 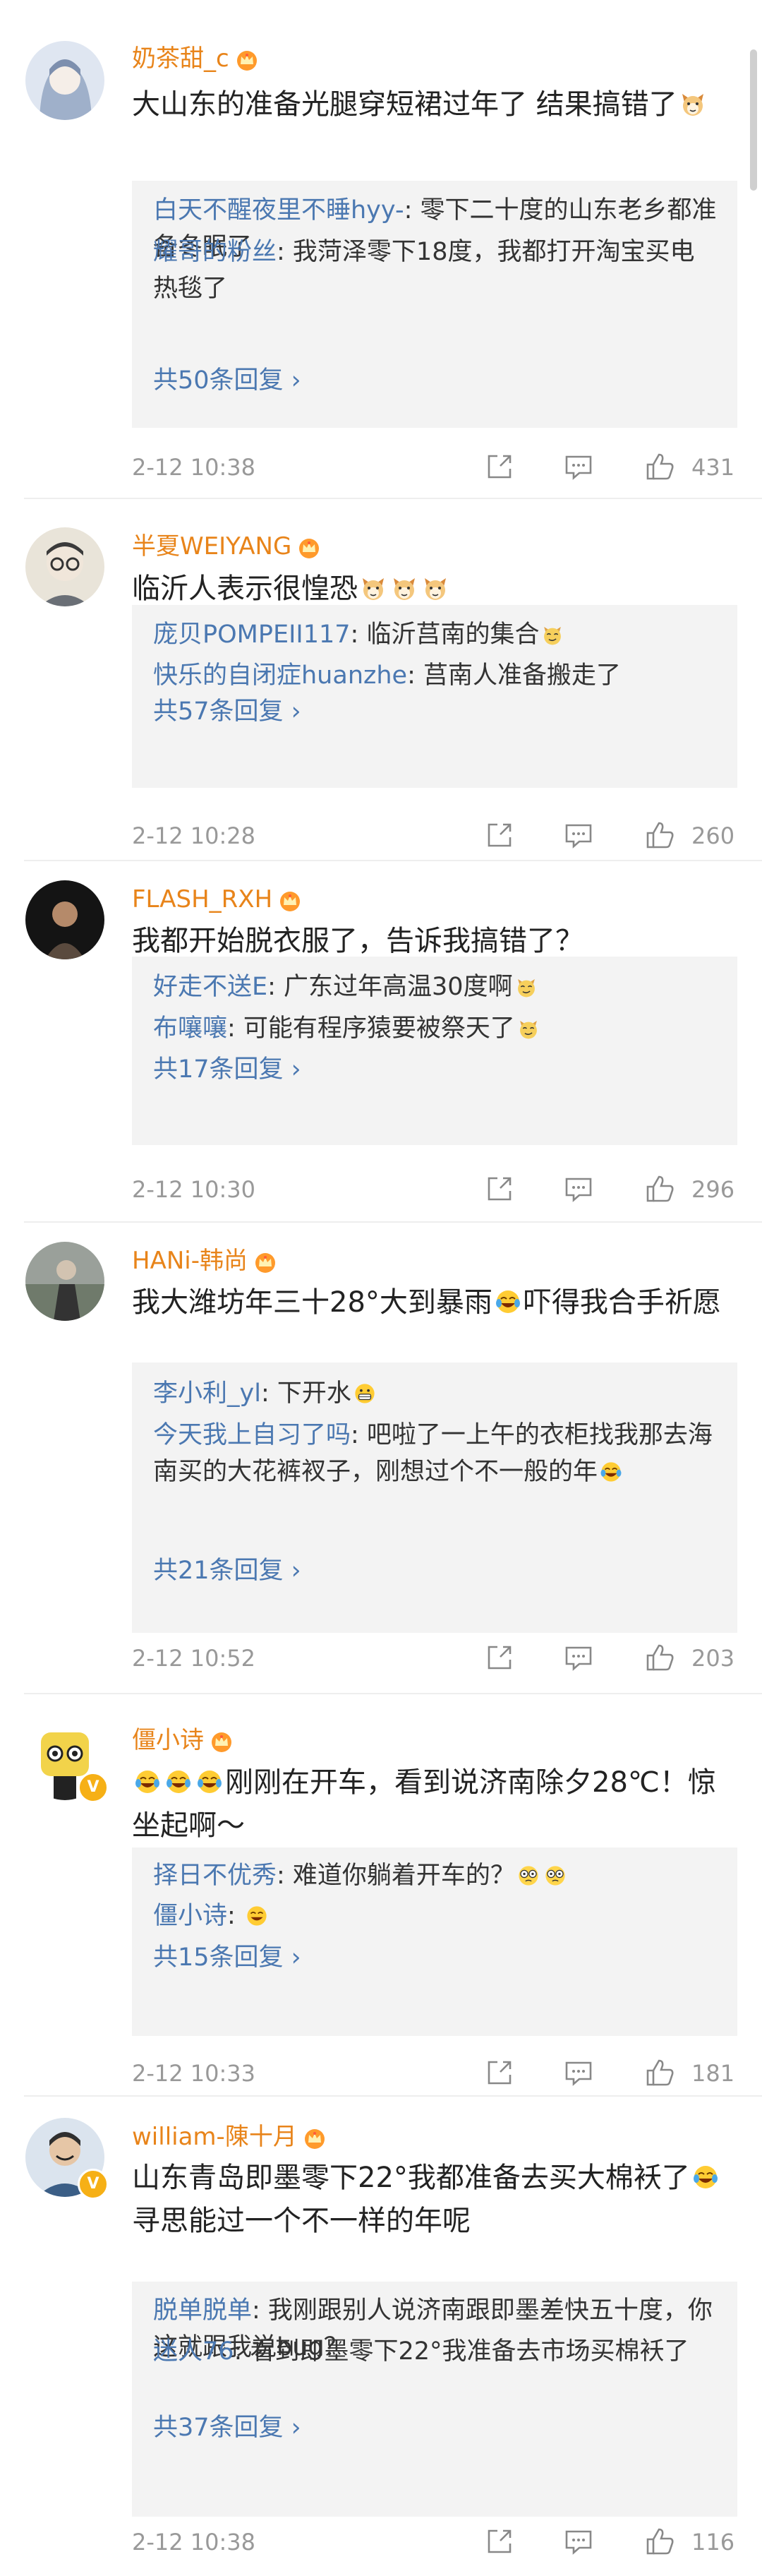 I want to click on username-text: william-陳十月, so click(x=214, y=2137).